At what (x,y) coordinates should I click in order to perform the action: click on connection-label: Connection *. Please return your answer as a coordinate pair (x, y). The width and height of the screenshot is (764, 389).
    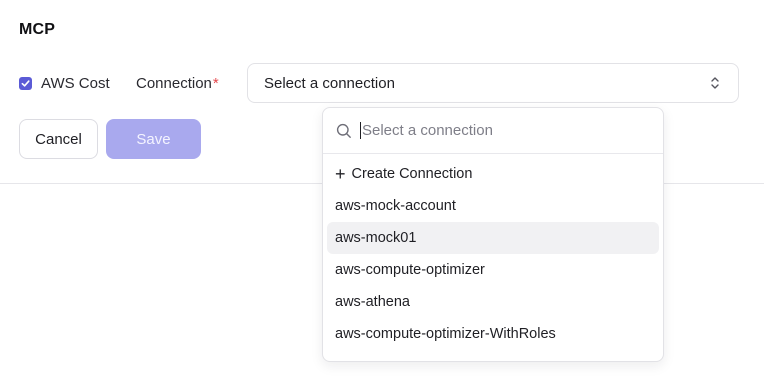
    Looking at the image, I should click on (177, 83).